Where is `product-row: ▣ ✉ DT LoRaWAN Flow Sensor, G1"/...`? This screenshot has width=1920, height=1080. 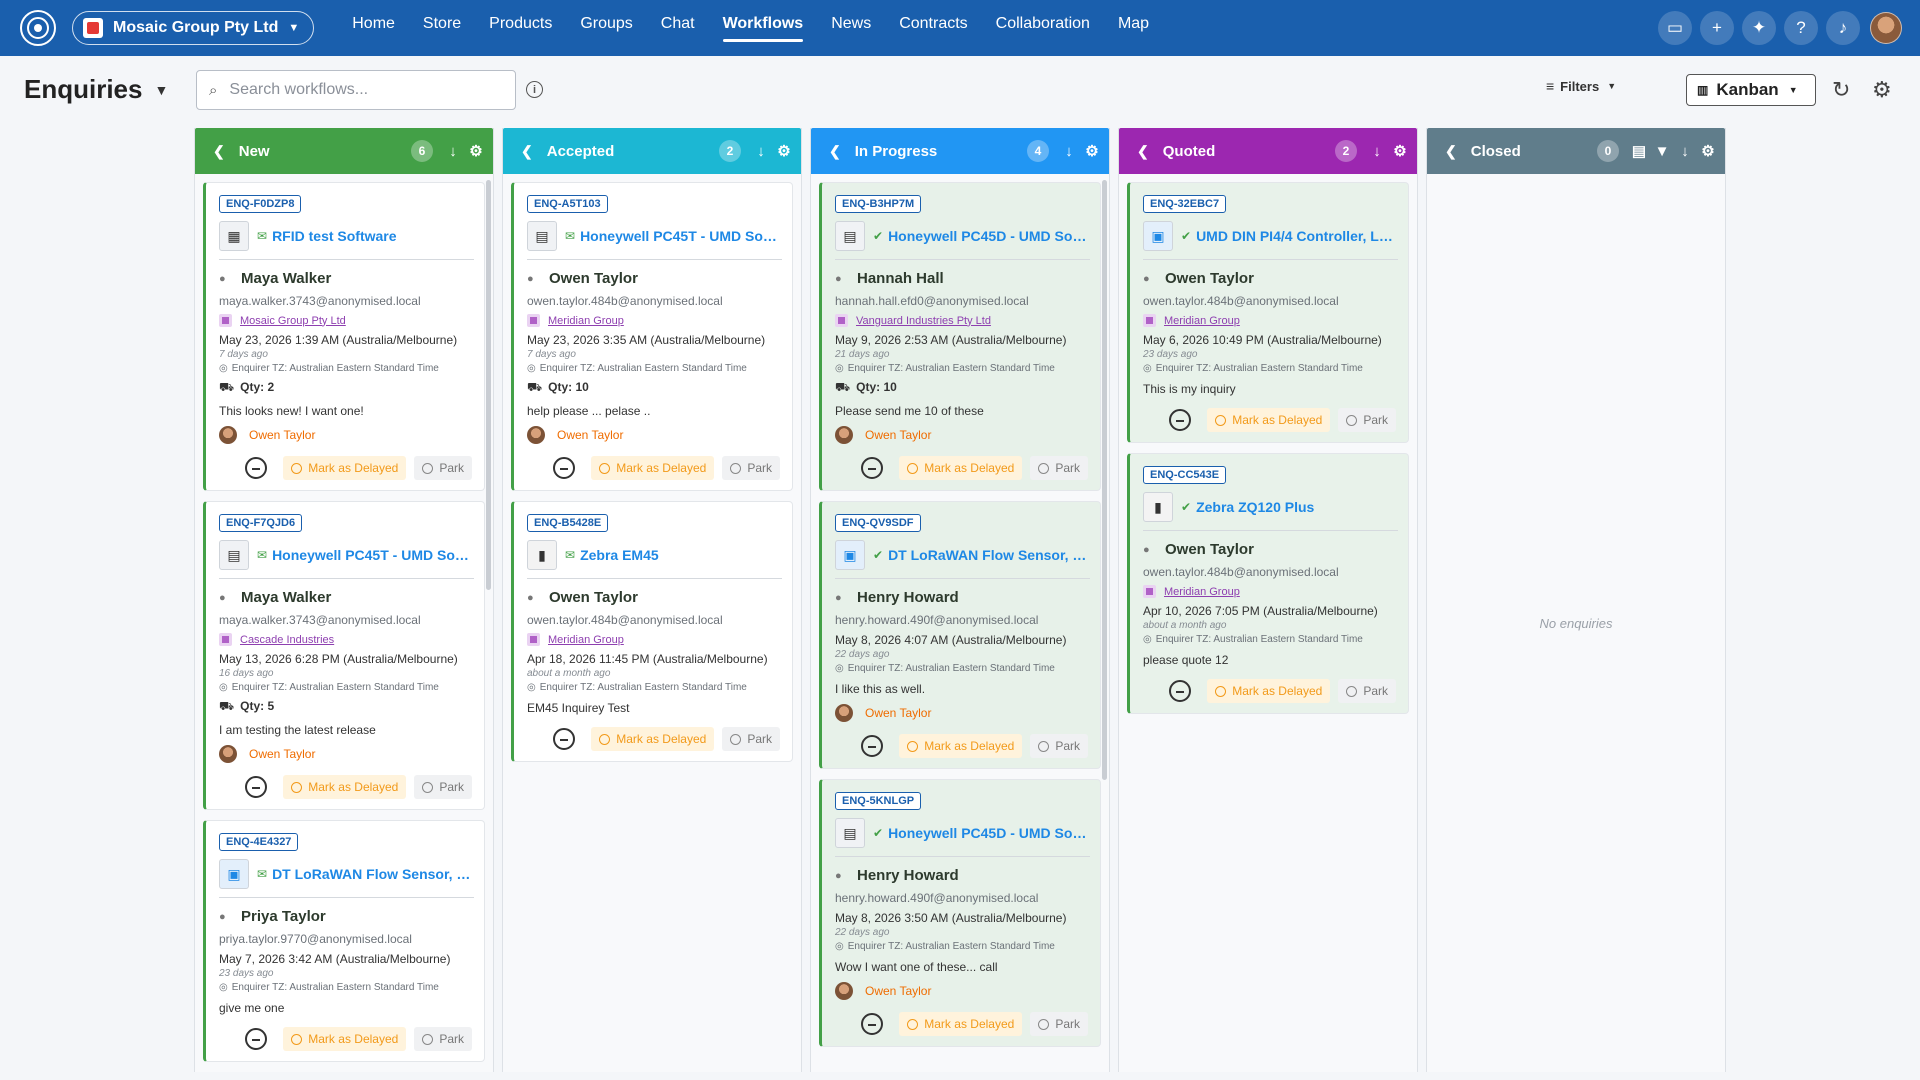 product-row: ▣ ✉ DT LoRaWAN Flow Sensor, G1"/... is located at coordinates (345, 874).